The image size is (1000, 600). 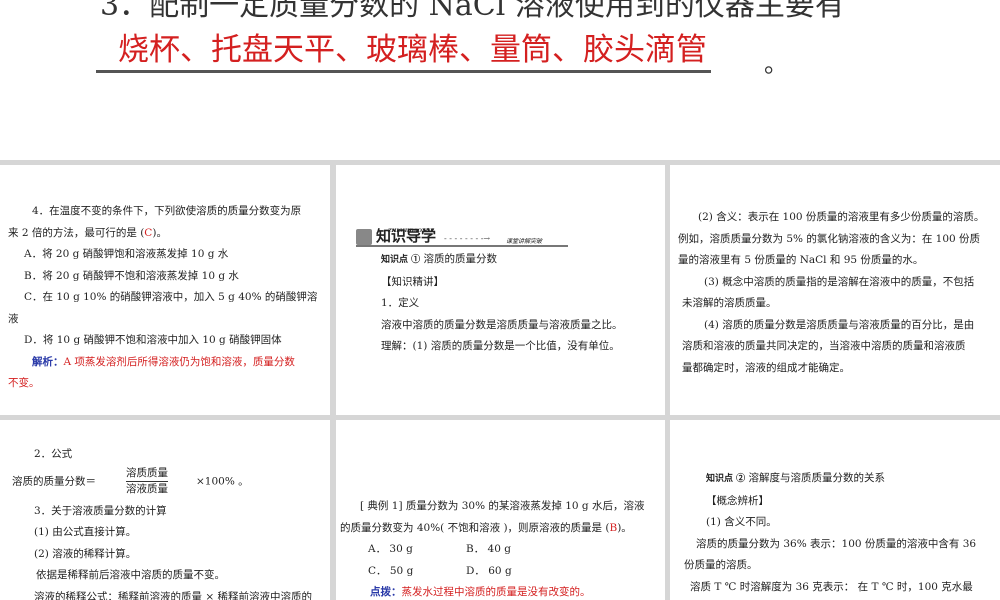 What do you see at coordinates (13, 318) in the screenshot?
I see `option: 液` at bounding box center [13, 318].